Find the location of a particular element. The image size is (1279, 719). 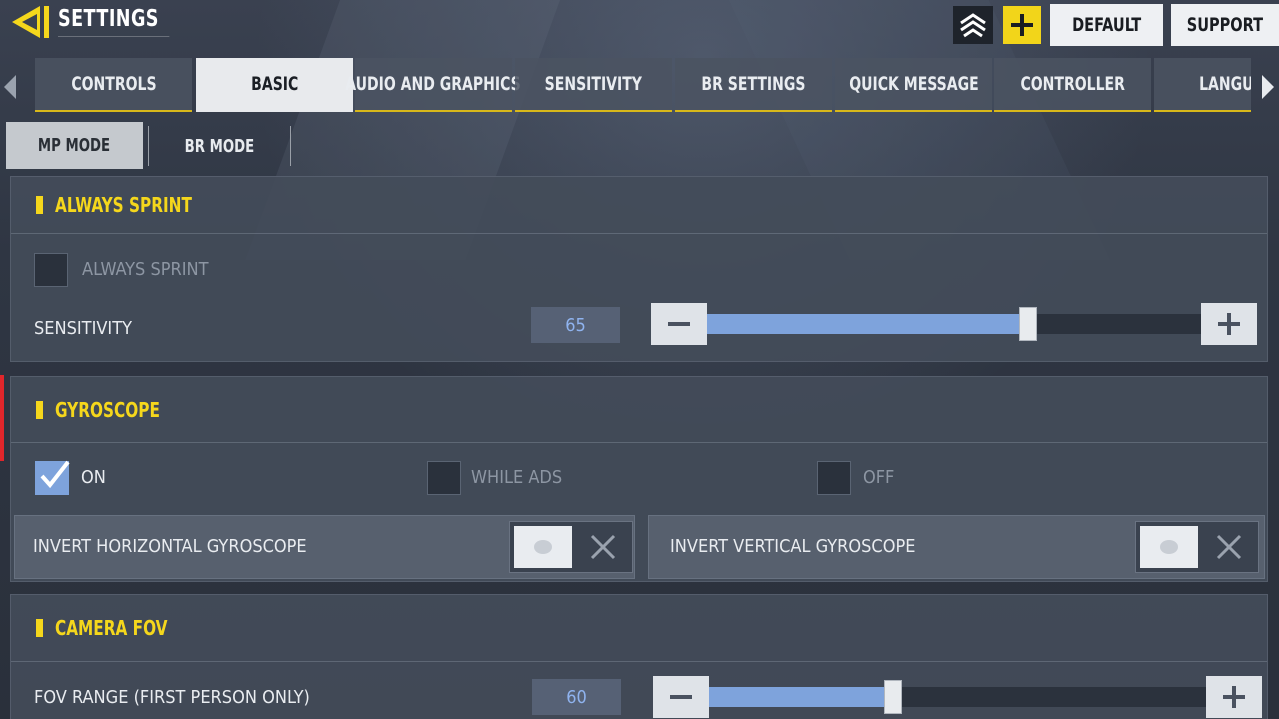

invert-horizontal-toggle is located at coordinates (571, 547).